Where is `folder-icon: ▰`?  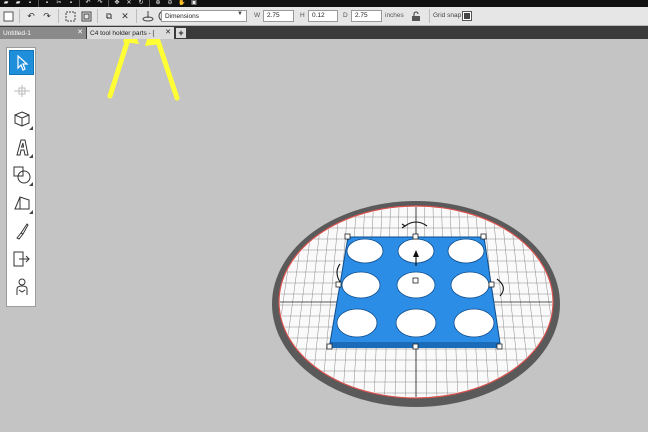 folder-icon: ▰ is located at coordinates (18, 3).